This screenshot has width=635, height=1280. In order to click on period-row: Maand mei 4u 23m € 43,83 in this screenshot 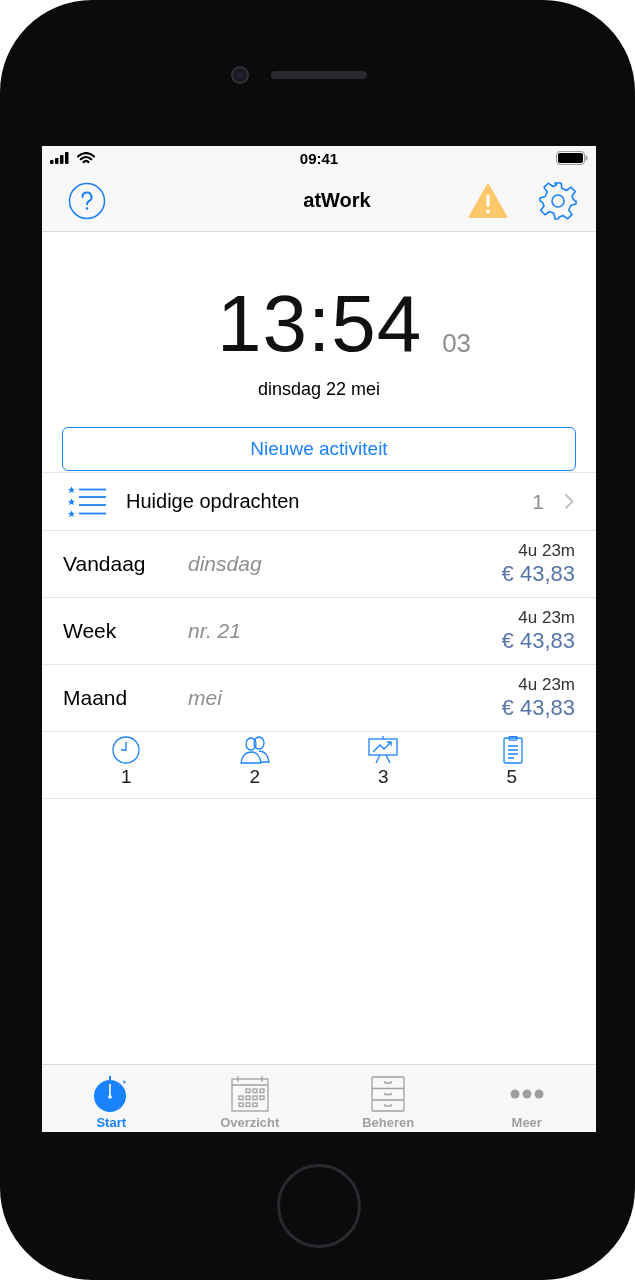, I will do `click(319, 698)`.